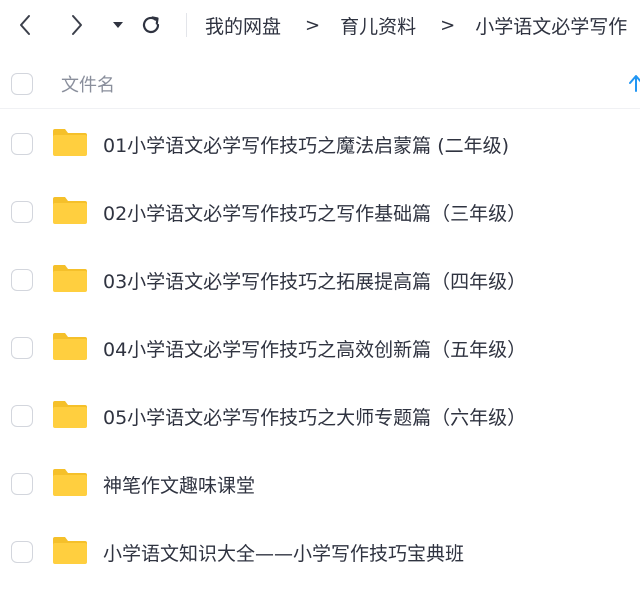 This screenshot has height=610, width=640. I want to click on caret-down-icon, so click(118, 25).